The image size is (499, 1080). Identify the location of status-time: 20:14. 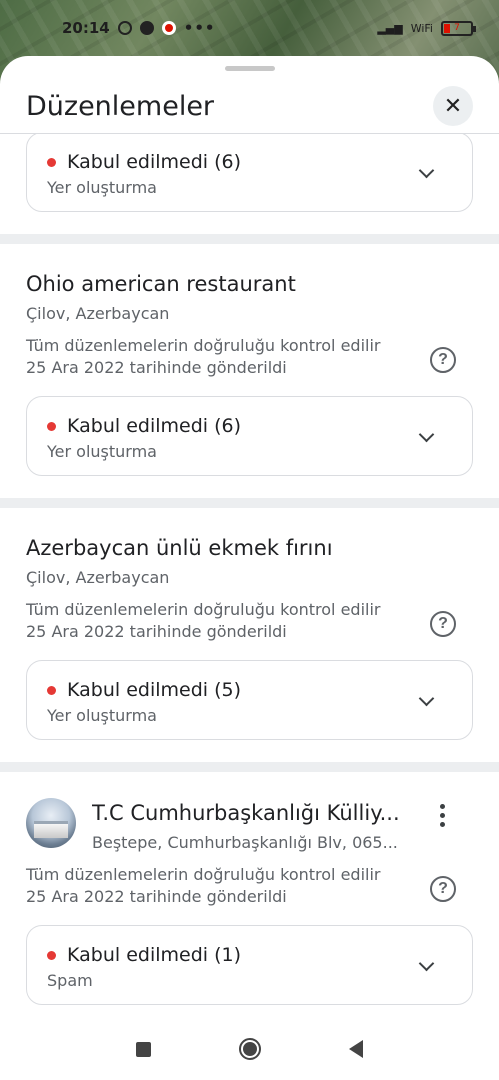
(86, 28).